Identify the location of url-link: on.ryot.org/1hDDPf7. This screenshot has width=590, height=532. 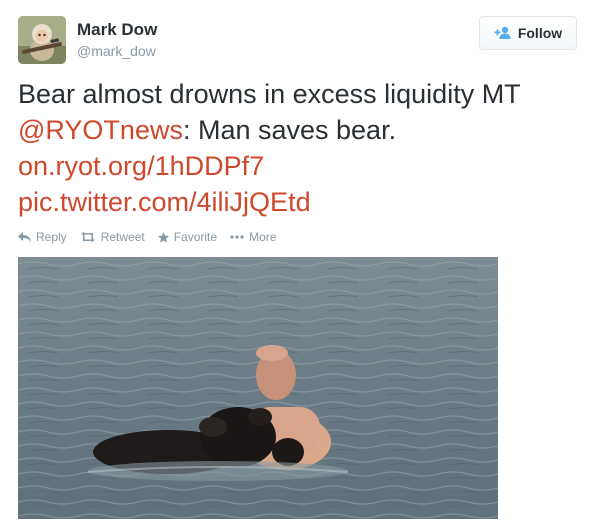
(141, 166).